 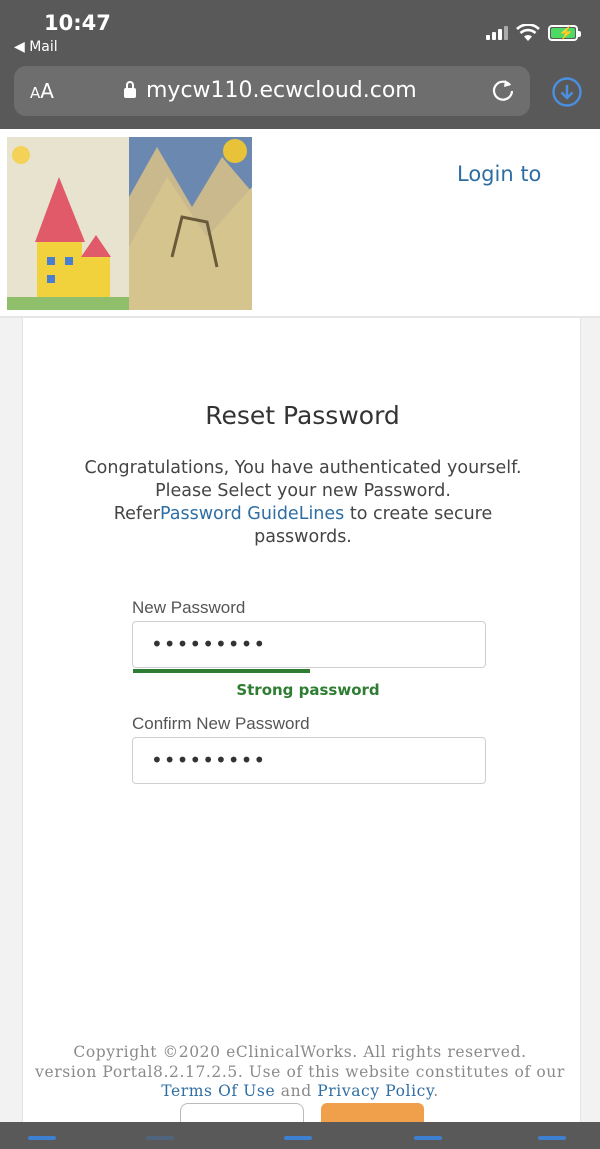 I want to click on bookmarks-icon, so click(x=428, y=1138).